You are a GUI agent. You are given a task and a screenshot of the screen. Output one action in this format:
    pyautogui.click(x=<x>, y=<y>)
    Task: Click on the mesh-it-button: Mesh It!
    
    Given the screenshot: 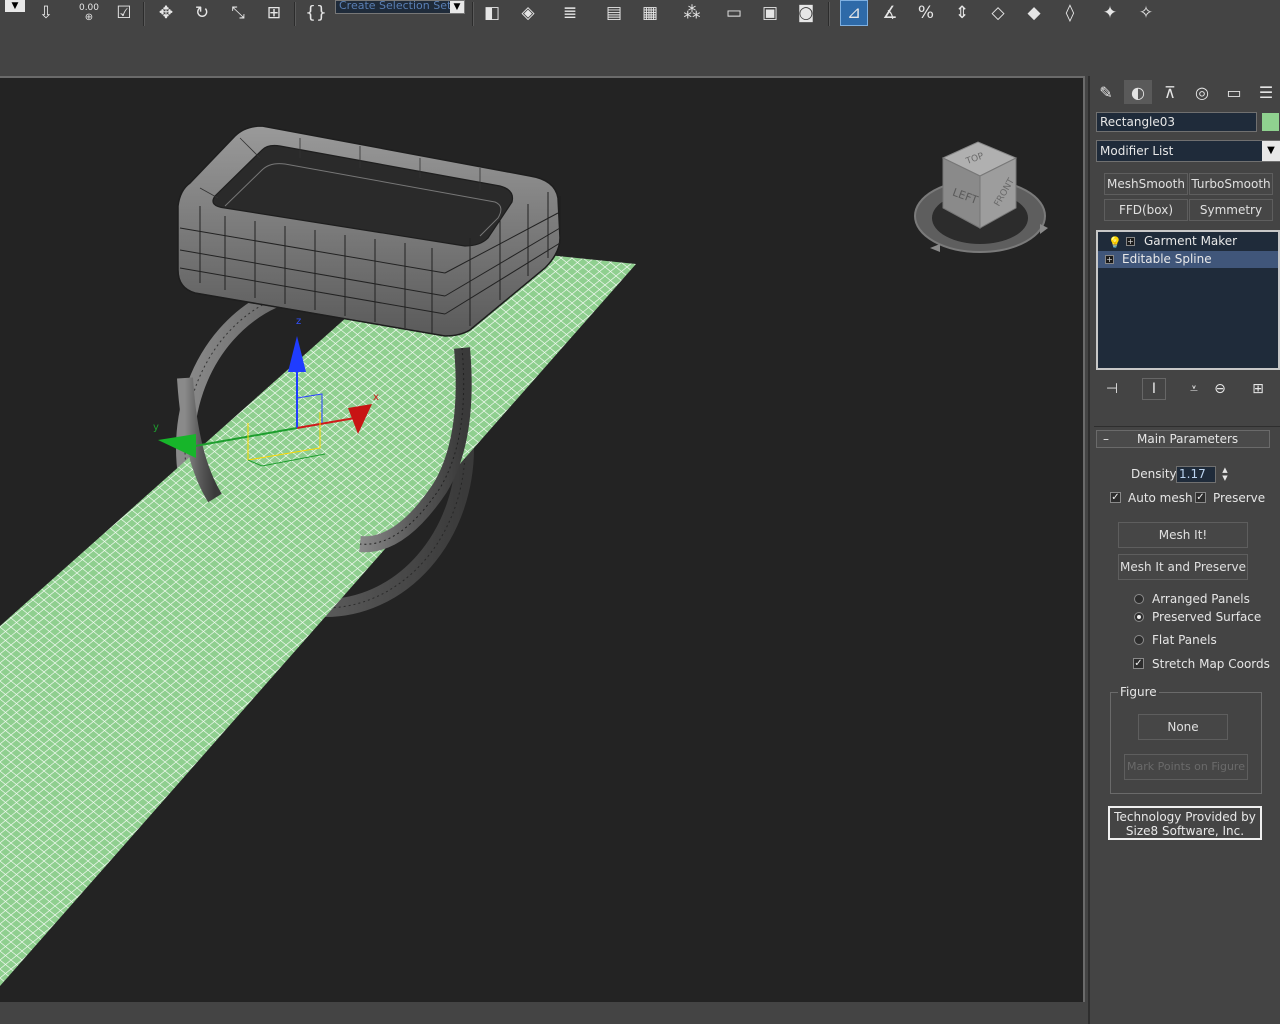 What is the action you would take?
    pyautogui.click(x=1183, y=535)
    